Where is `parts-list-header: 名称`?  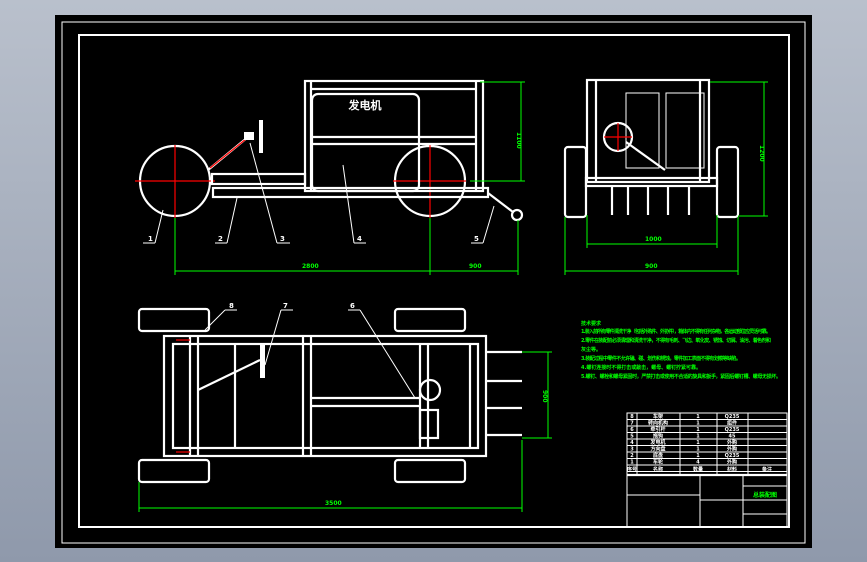
parts-list-header: 名称 is located at coordinates (658, 469).